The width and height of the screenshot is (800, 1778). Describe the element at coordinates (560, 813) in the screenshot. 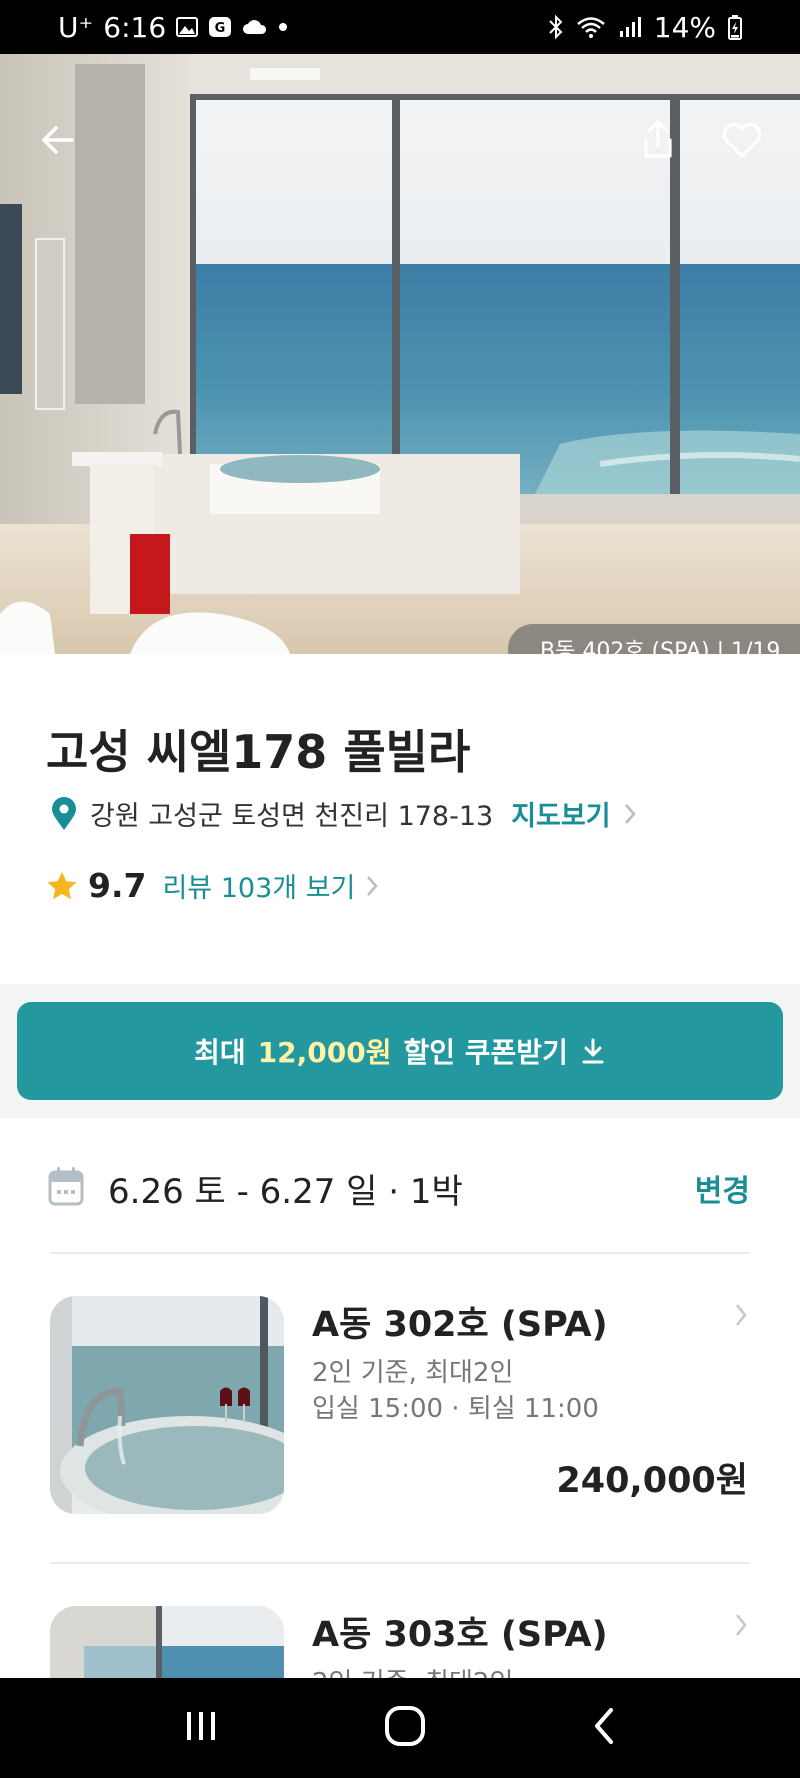

I see `map-link: 지도보기` at that location.